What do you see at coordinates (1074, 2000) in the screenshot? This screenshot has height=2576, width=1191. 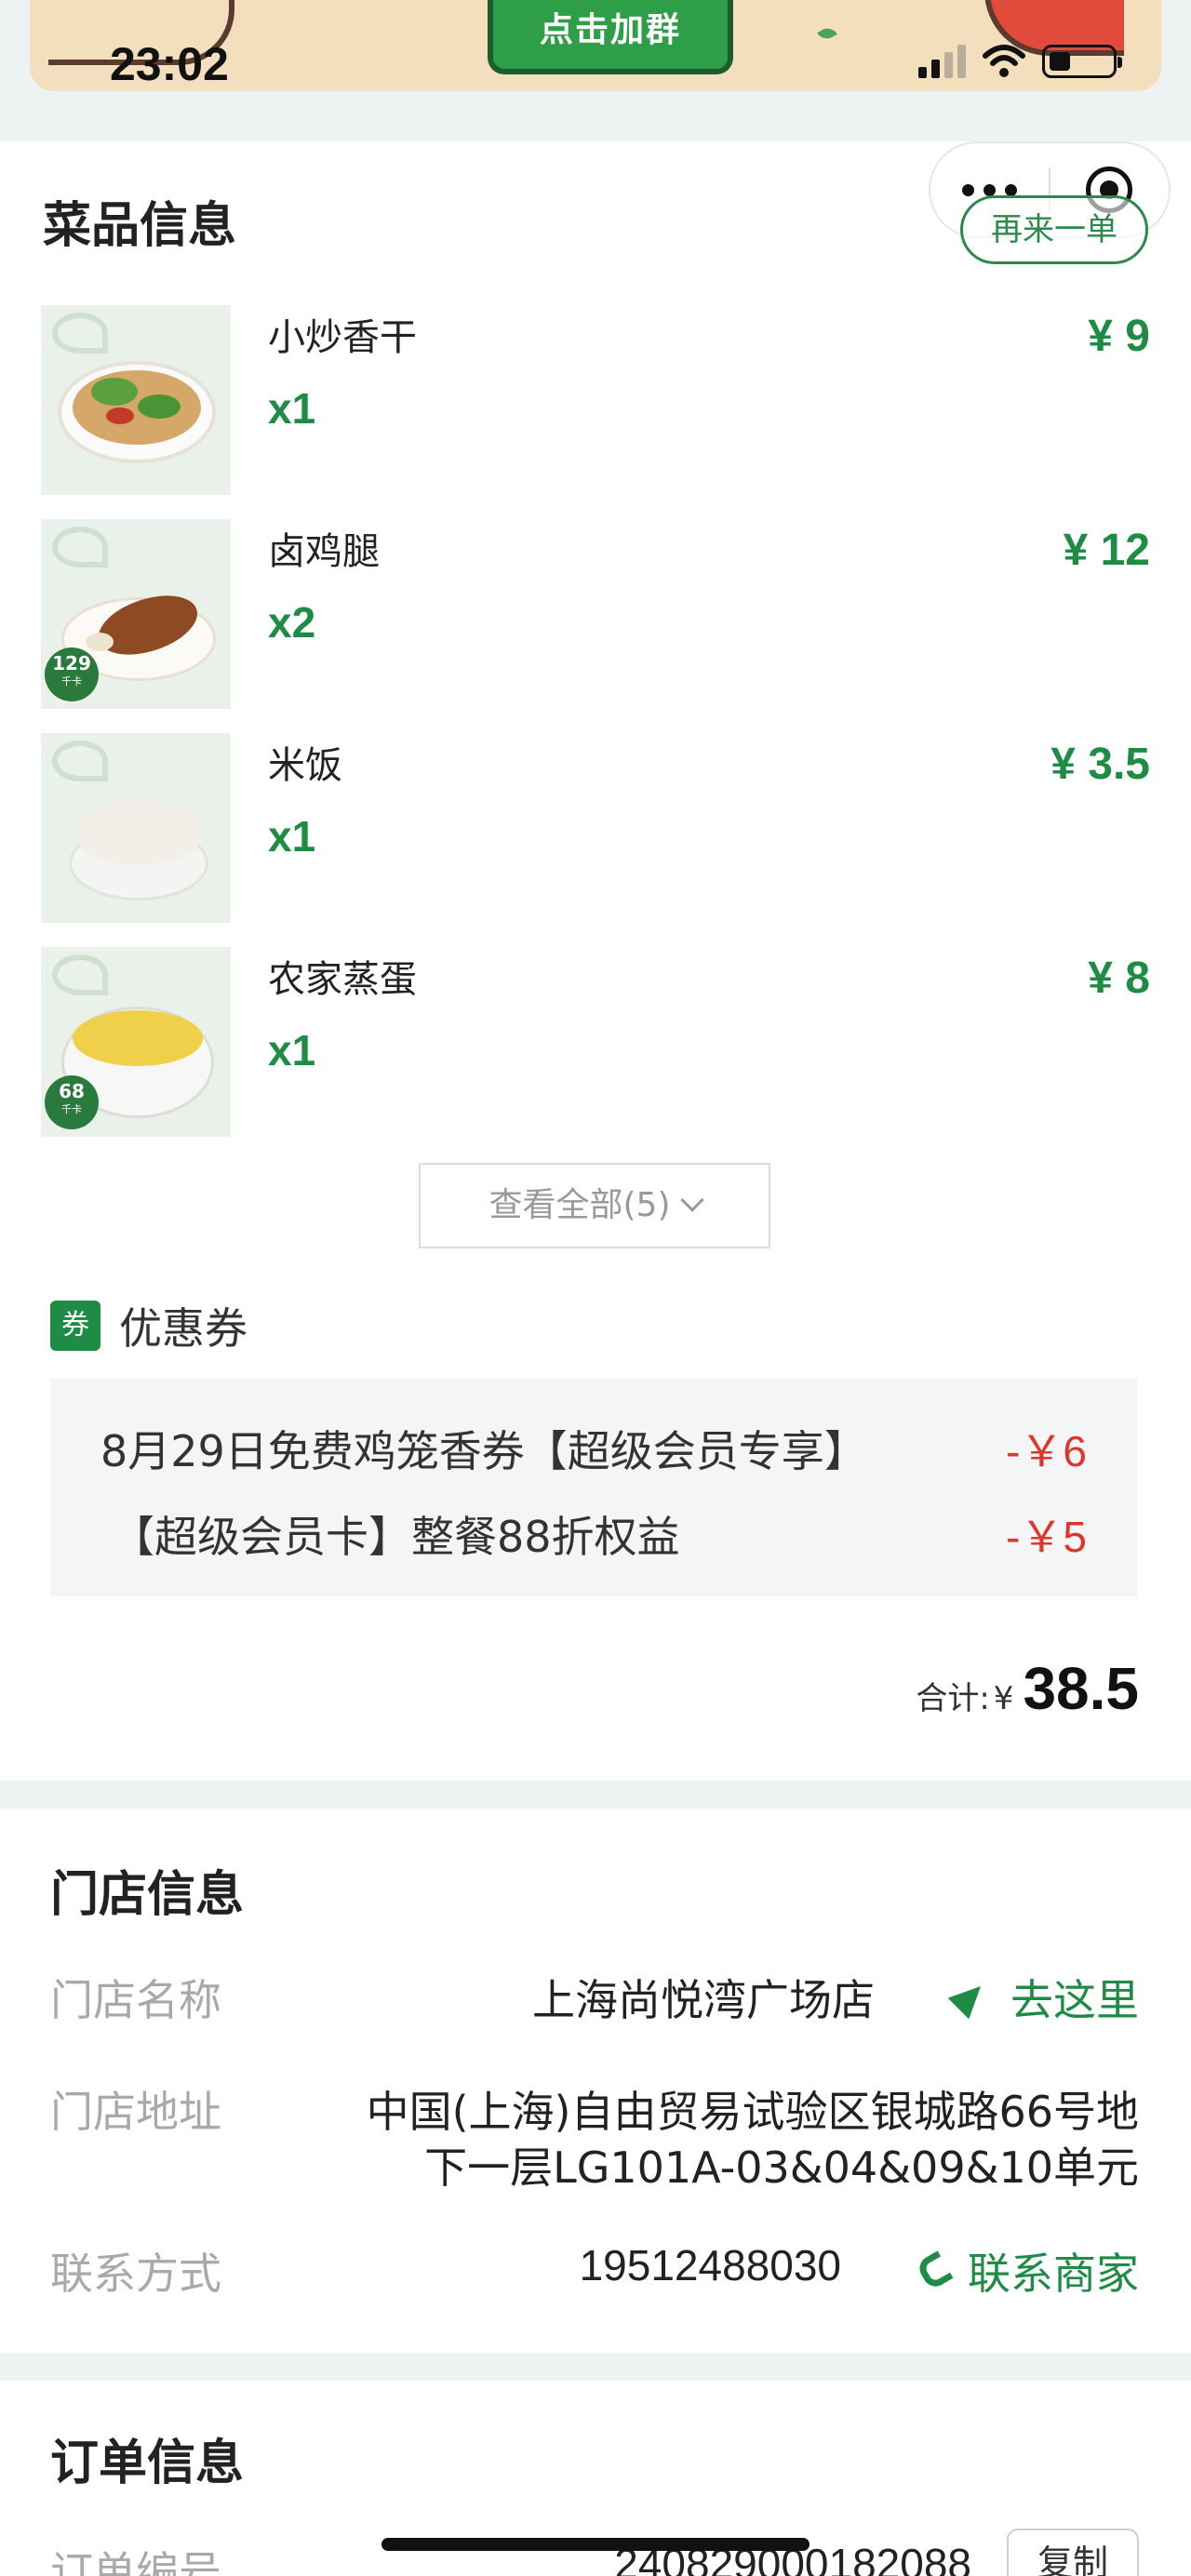 I see `navigate-label: 去这里` at bounding box center [1074, 2000].